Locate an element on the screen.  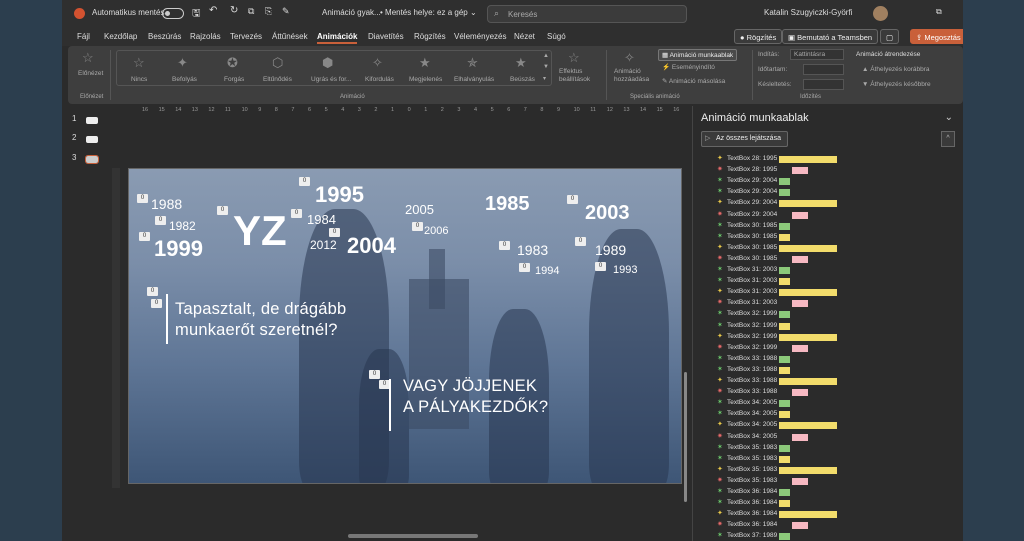
present-icon: ⧉ is located at coordinates (251, 11).